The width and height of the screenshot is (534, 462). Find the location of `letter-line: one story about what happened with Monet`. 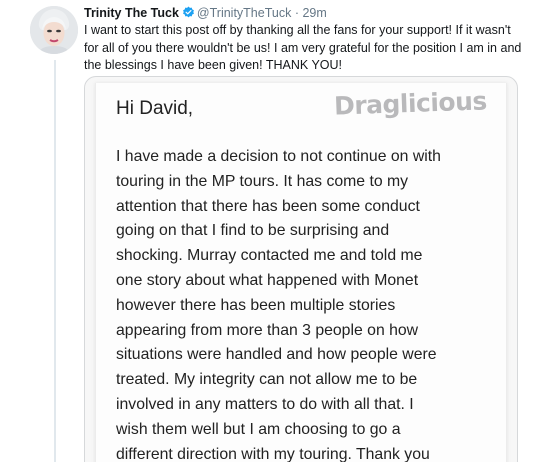

letter-line: one story about what happened with Monet is located at coordinates (267, 280).